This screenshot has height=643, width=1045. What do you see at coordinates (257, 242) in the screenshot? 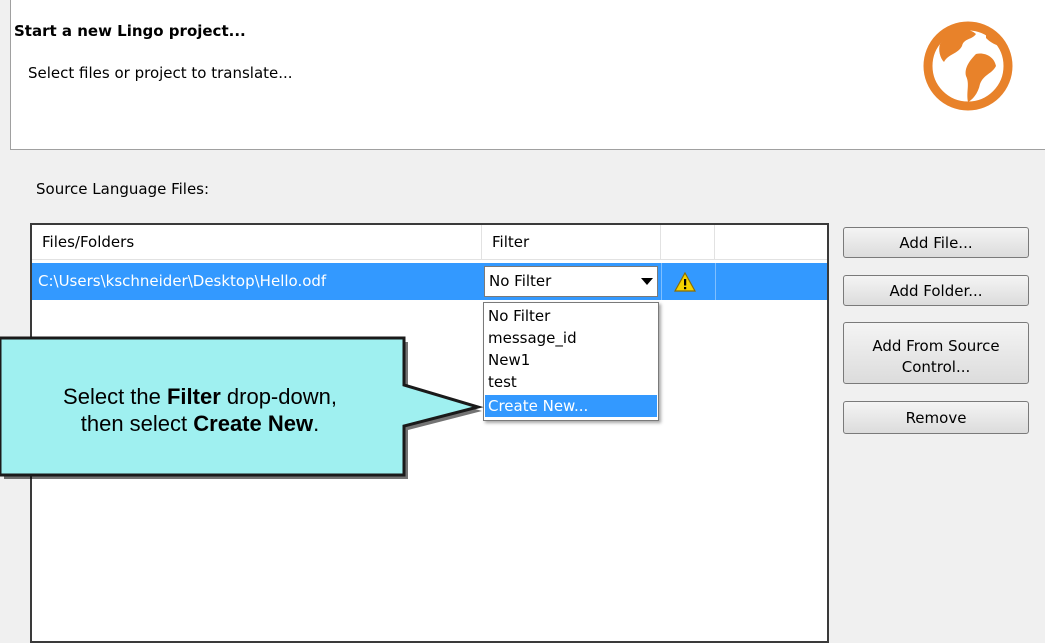
I see `column-files-folders: Files/Folders` at bounding box center [257, 242].